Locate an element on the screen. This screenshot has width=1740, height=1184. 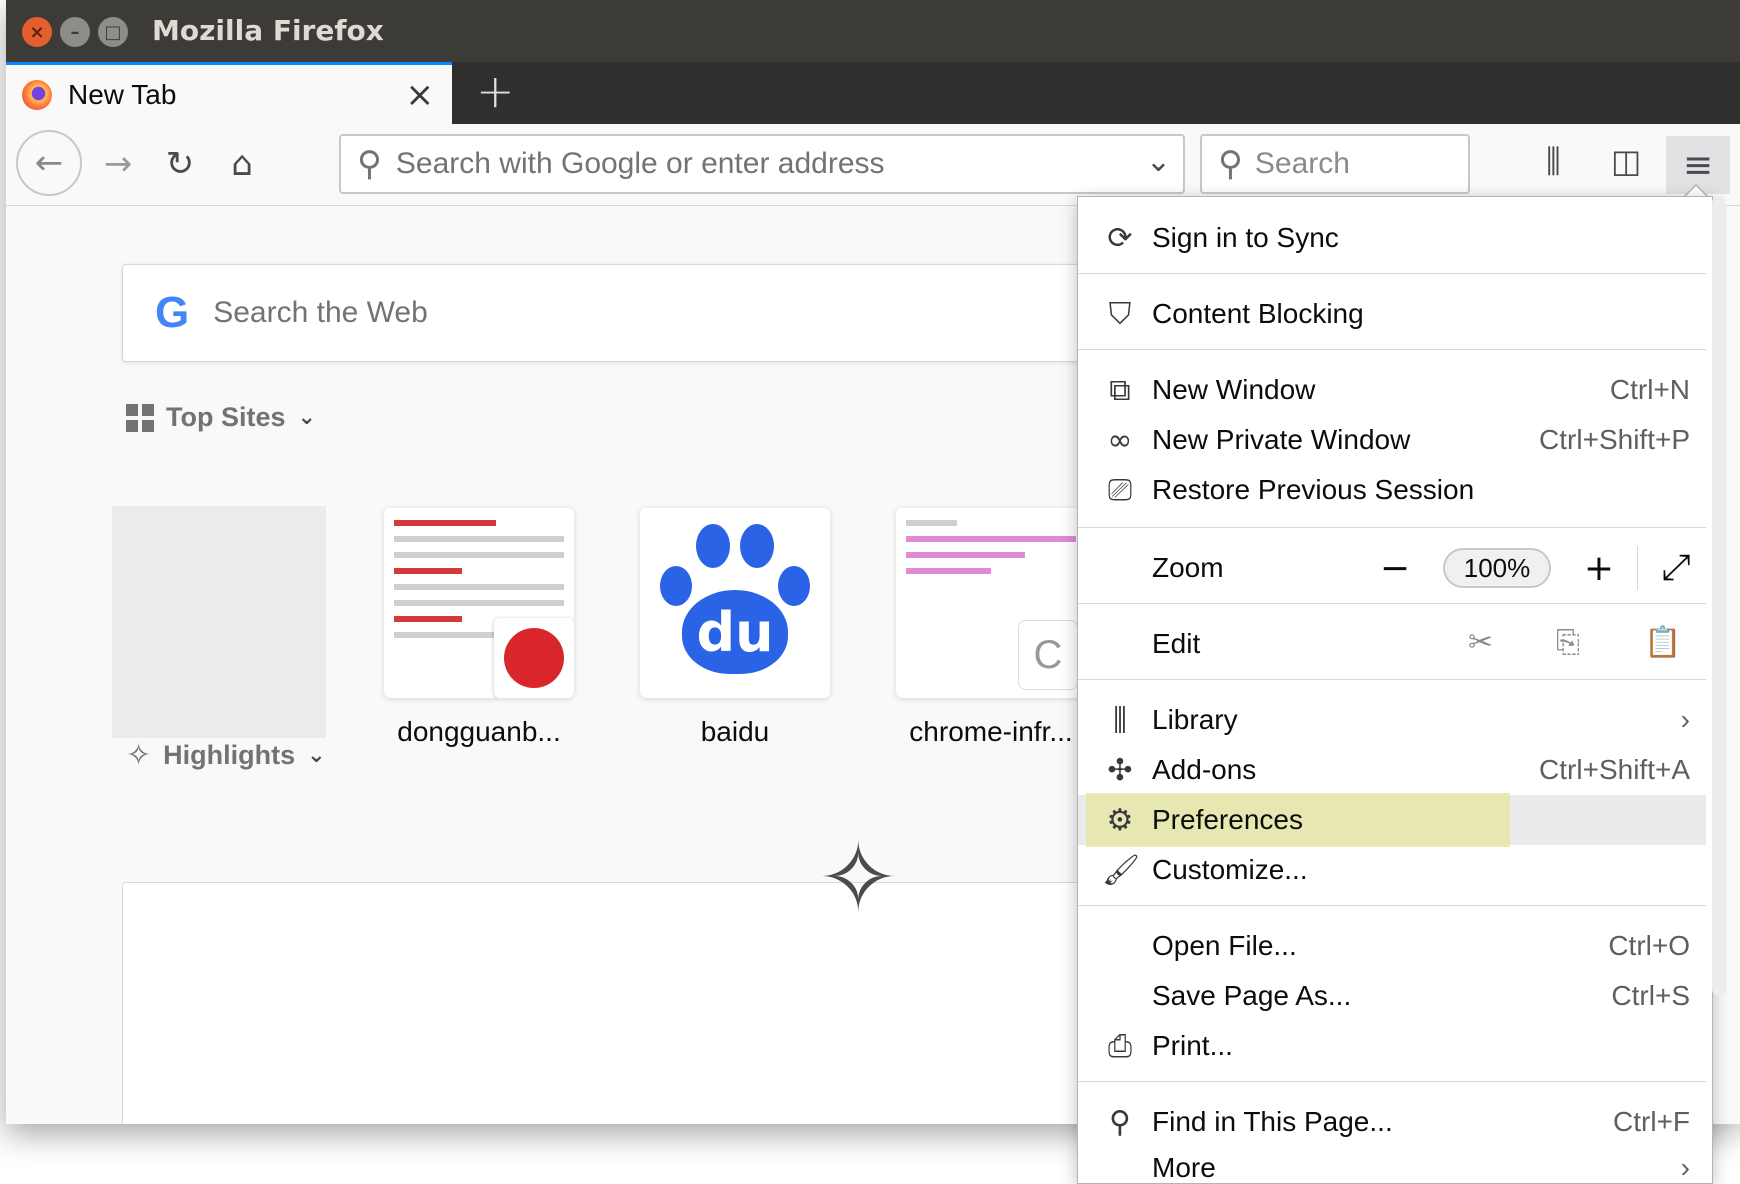
baidu-paw-icon: du is located at coordinates (735, 599).